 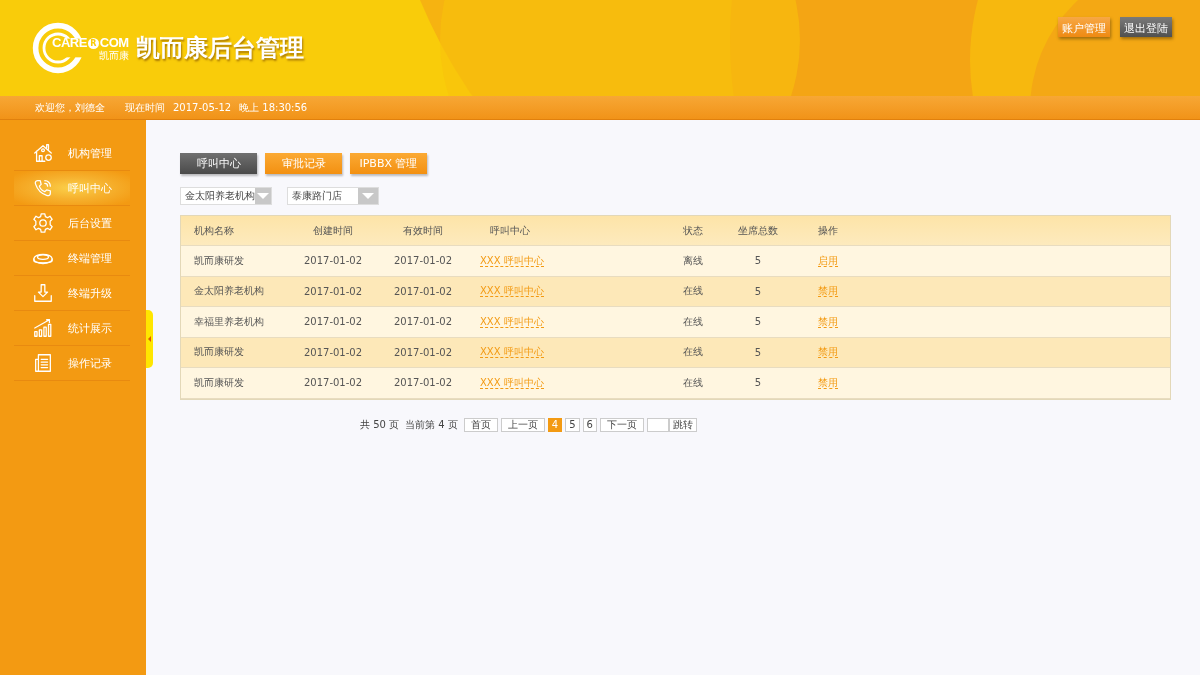 What do you see at coordinates (758, 230) in the screenshot?
I see `column-header: 坐席总数` at bounding box center [758, 230].